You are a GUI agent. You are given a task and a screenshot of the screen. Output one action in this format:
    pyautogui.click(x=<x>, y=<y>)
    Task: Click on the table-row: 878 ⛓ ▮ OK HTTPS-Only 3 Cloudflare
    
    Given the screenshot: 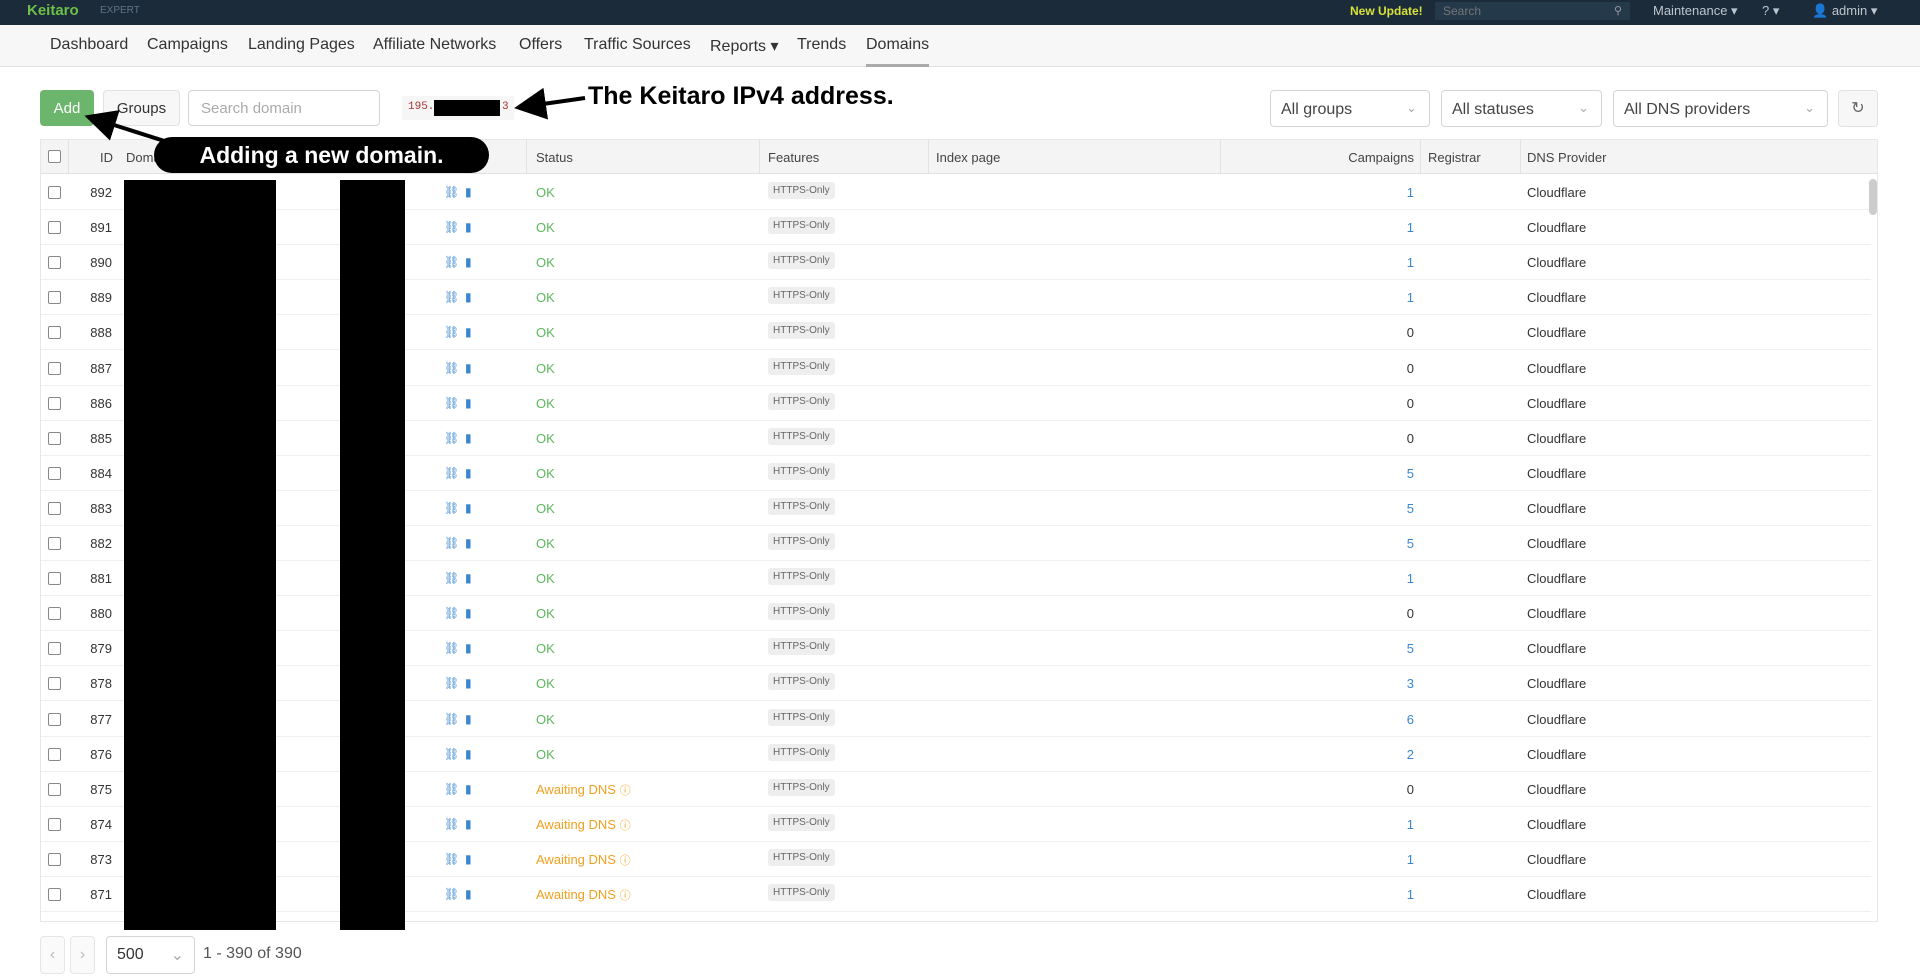 What is the action you would take?
    pyautogui.click(x=956, y=684)
    